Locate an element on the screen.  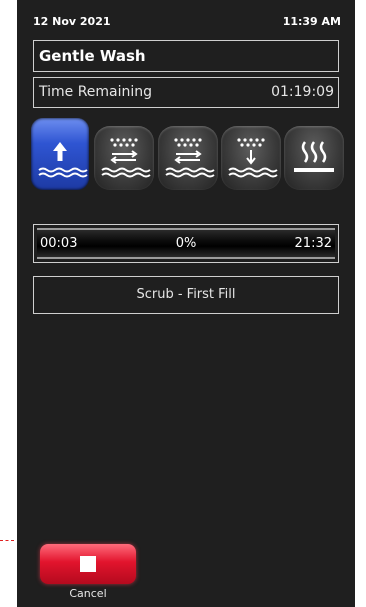
cancel-button is located at coordinates (88, 564).